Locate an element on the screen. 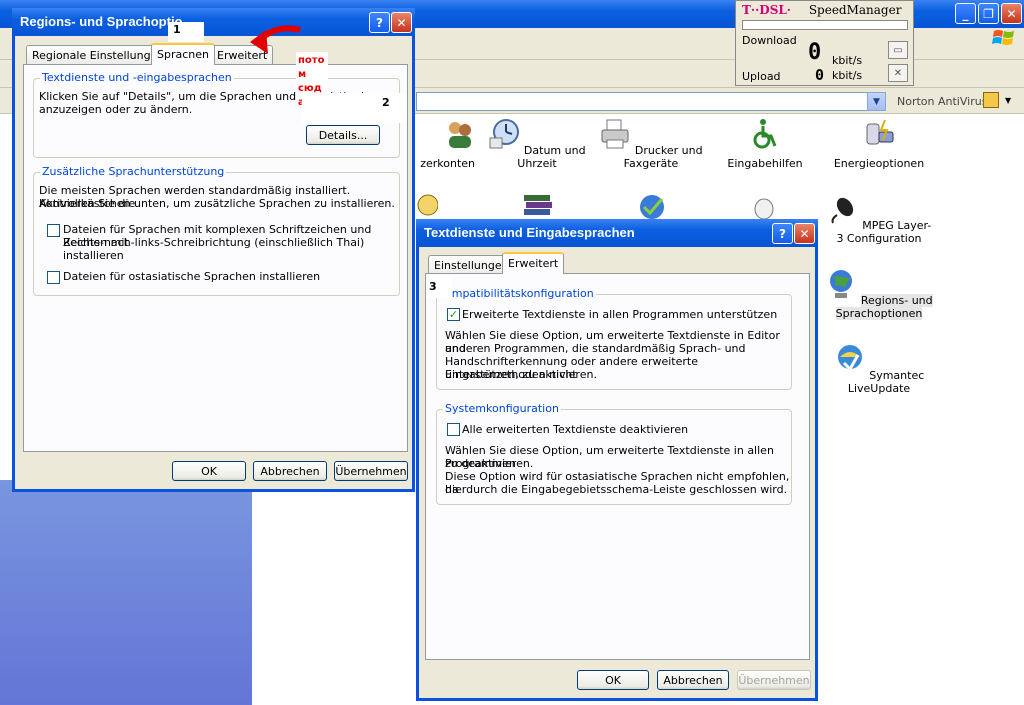 The image size is (1024, 705). speed-close-button: ✕ is located at coordinates (898, 73).